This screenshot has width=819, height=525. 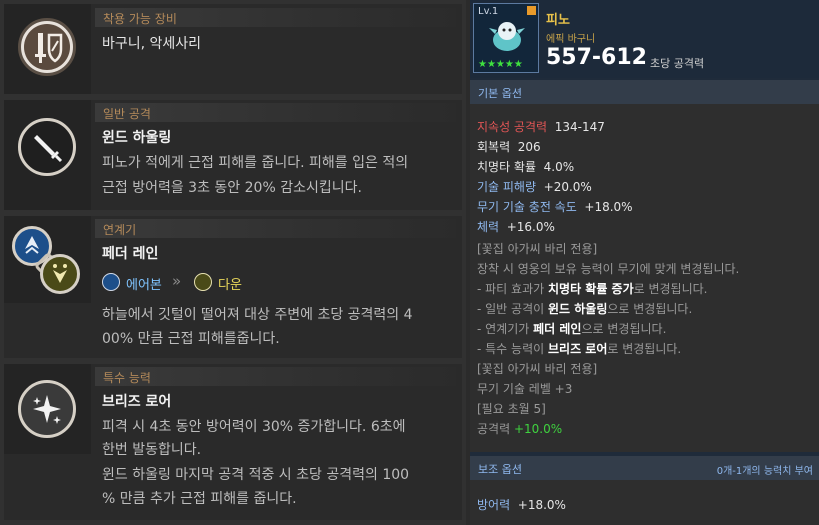 What do you see at coordinates (526, 167) in the screenshot?
I see `stat-row-crit: 치명타 확률 4.0%` at bounding box center [526, 167].